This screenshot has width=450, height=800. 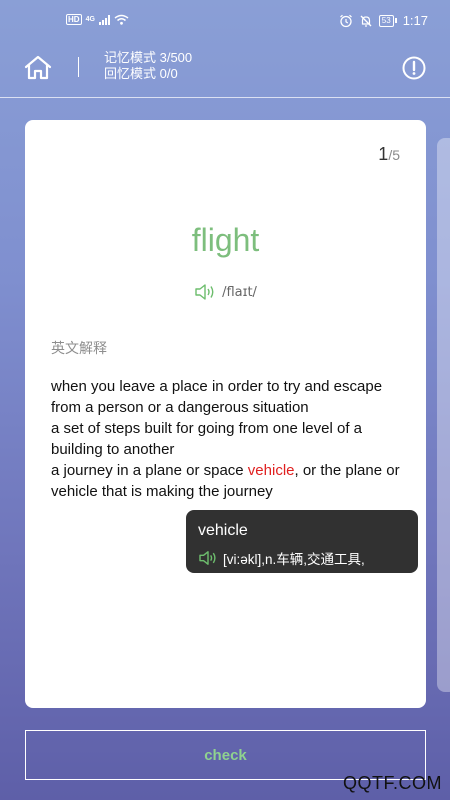 What do you see at coordinates (141, 73) in the screenshot?
I see `recall-mode-progress: 回忆模式 0/0` at bounding box center [141, 73].